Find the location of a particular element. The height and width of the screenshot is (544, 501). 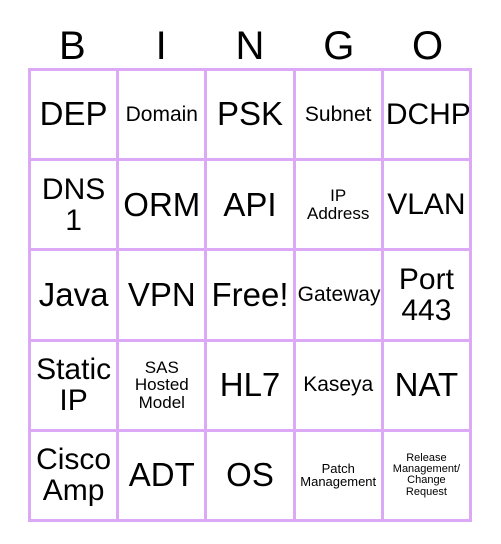

bingo-cell-label: ORM is located at coordinates (162, 204).